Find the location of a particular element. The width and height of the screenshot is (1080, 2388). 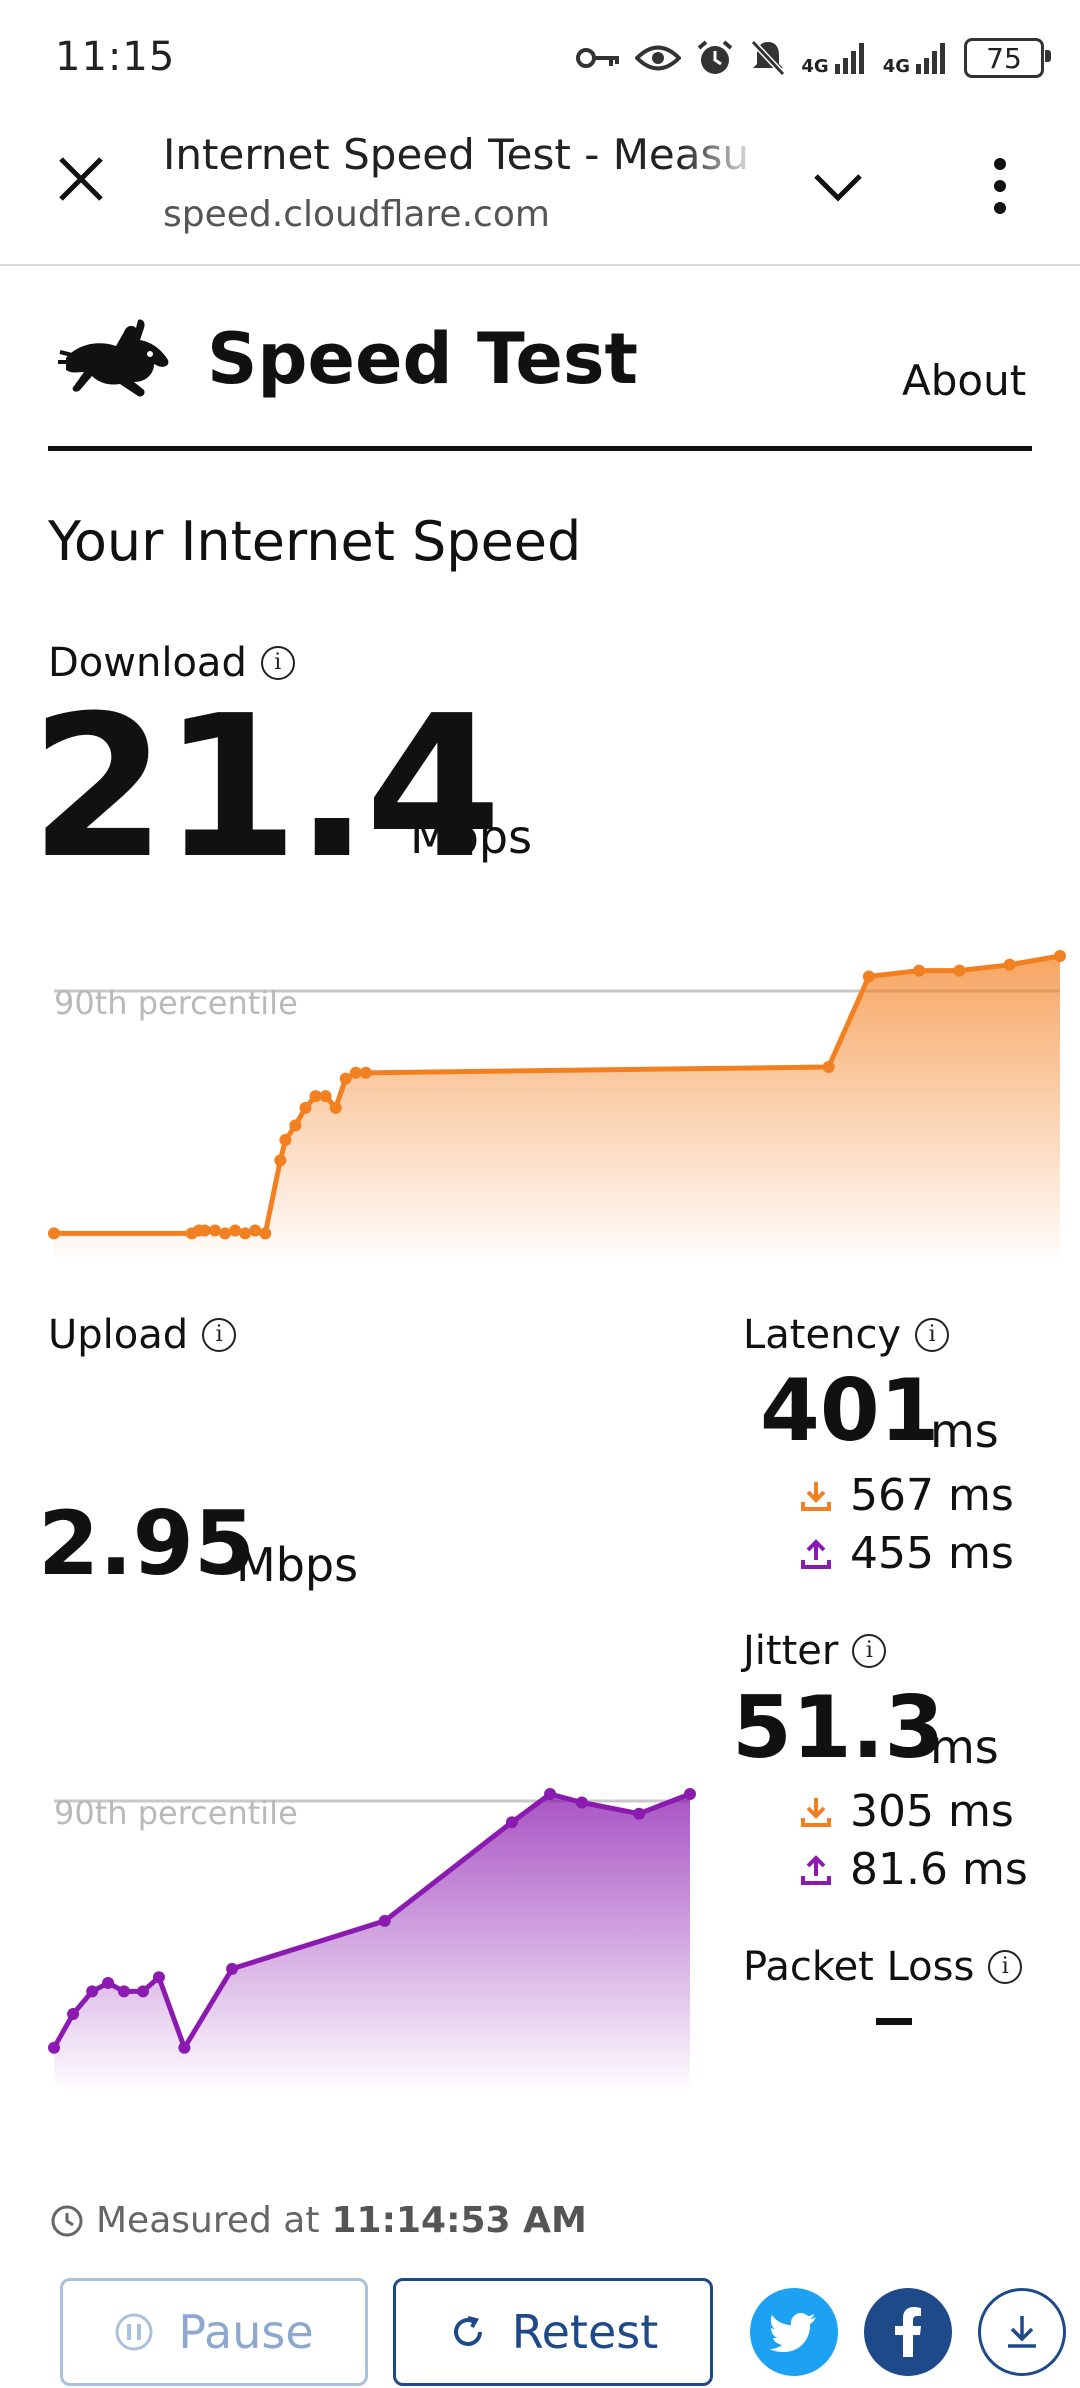

measured-prefix: Measured at is located at coordinates (208, 2220).